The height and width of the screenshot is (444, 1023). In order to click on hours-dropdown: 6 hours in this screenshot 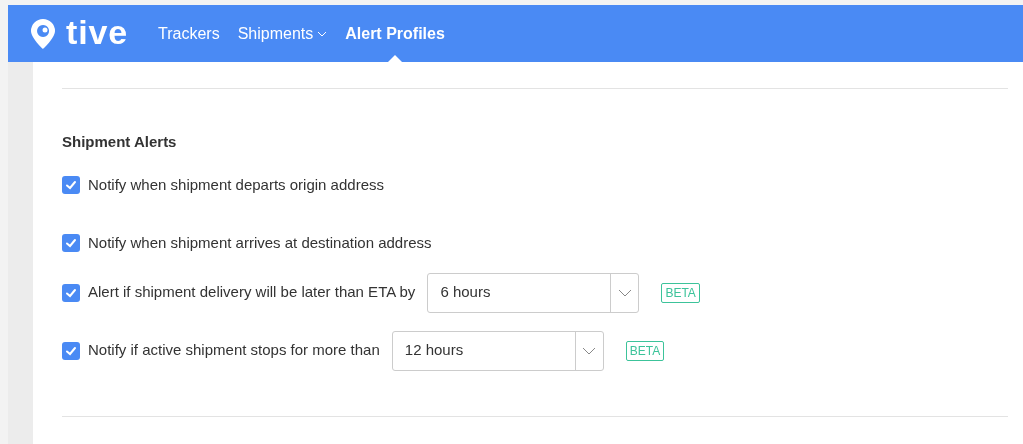, I will do `click(533, 292)`.